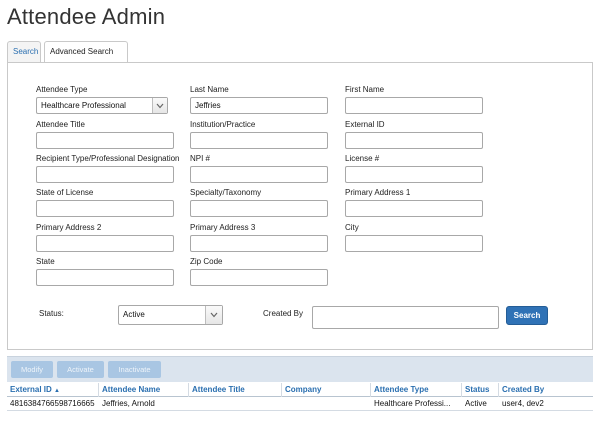 The height and width of the screenshot is (424, 600). Describe the element at coordinates (226, 192) in the screenshot. I see `specialty-label: Specialty/Taxonomy` at that location.